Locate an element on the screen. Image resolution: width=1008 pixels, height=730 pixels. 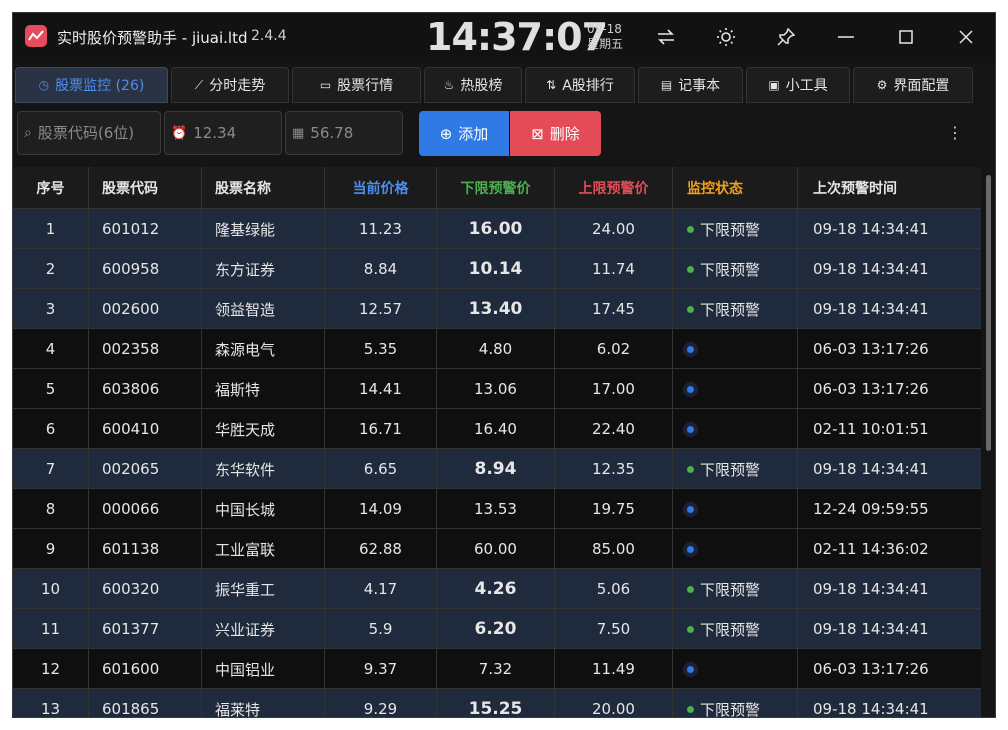
plus-circle-icon: ⊕ is located at coordinates (446, 133).